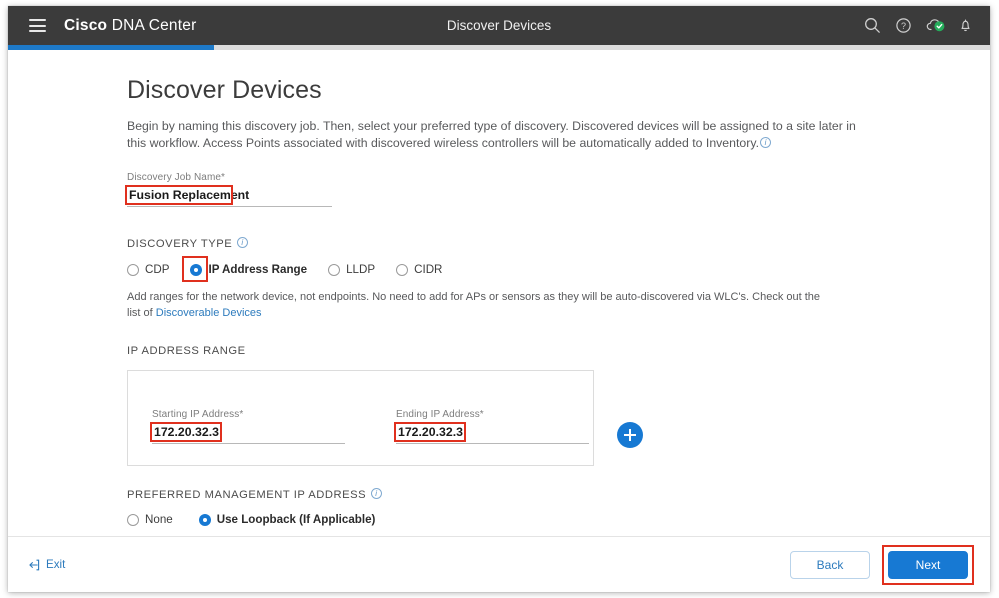 This screenshot has width=999, height=598. Describe the element at coordinates (965, 25) in the screenshot. I see `notifications-bell-icon` at that location.